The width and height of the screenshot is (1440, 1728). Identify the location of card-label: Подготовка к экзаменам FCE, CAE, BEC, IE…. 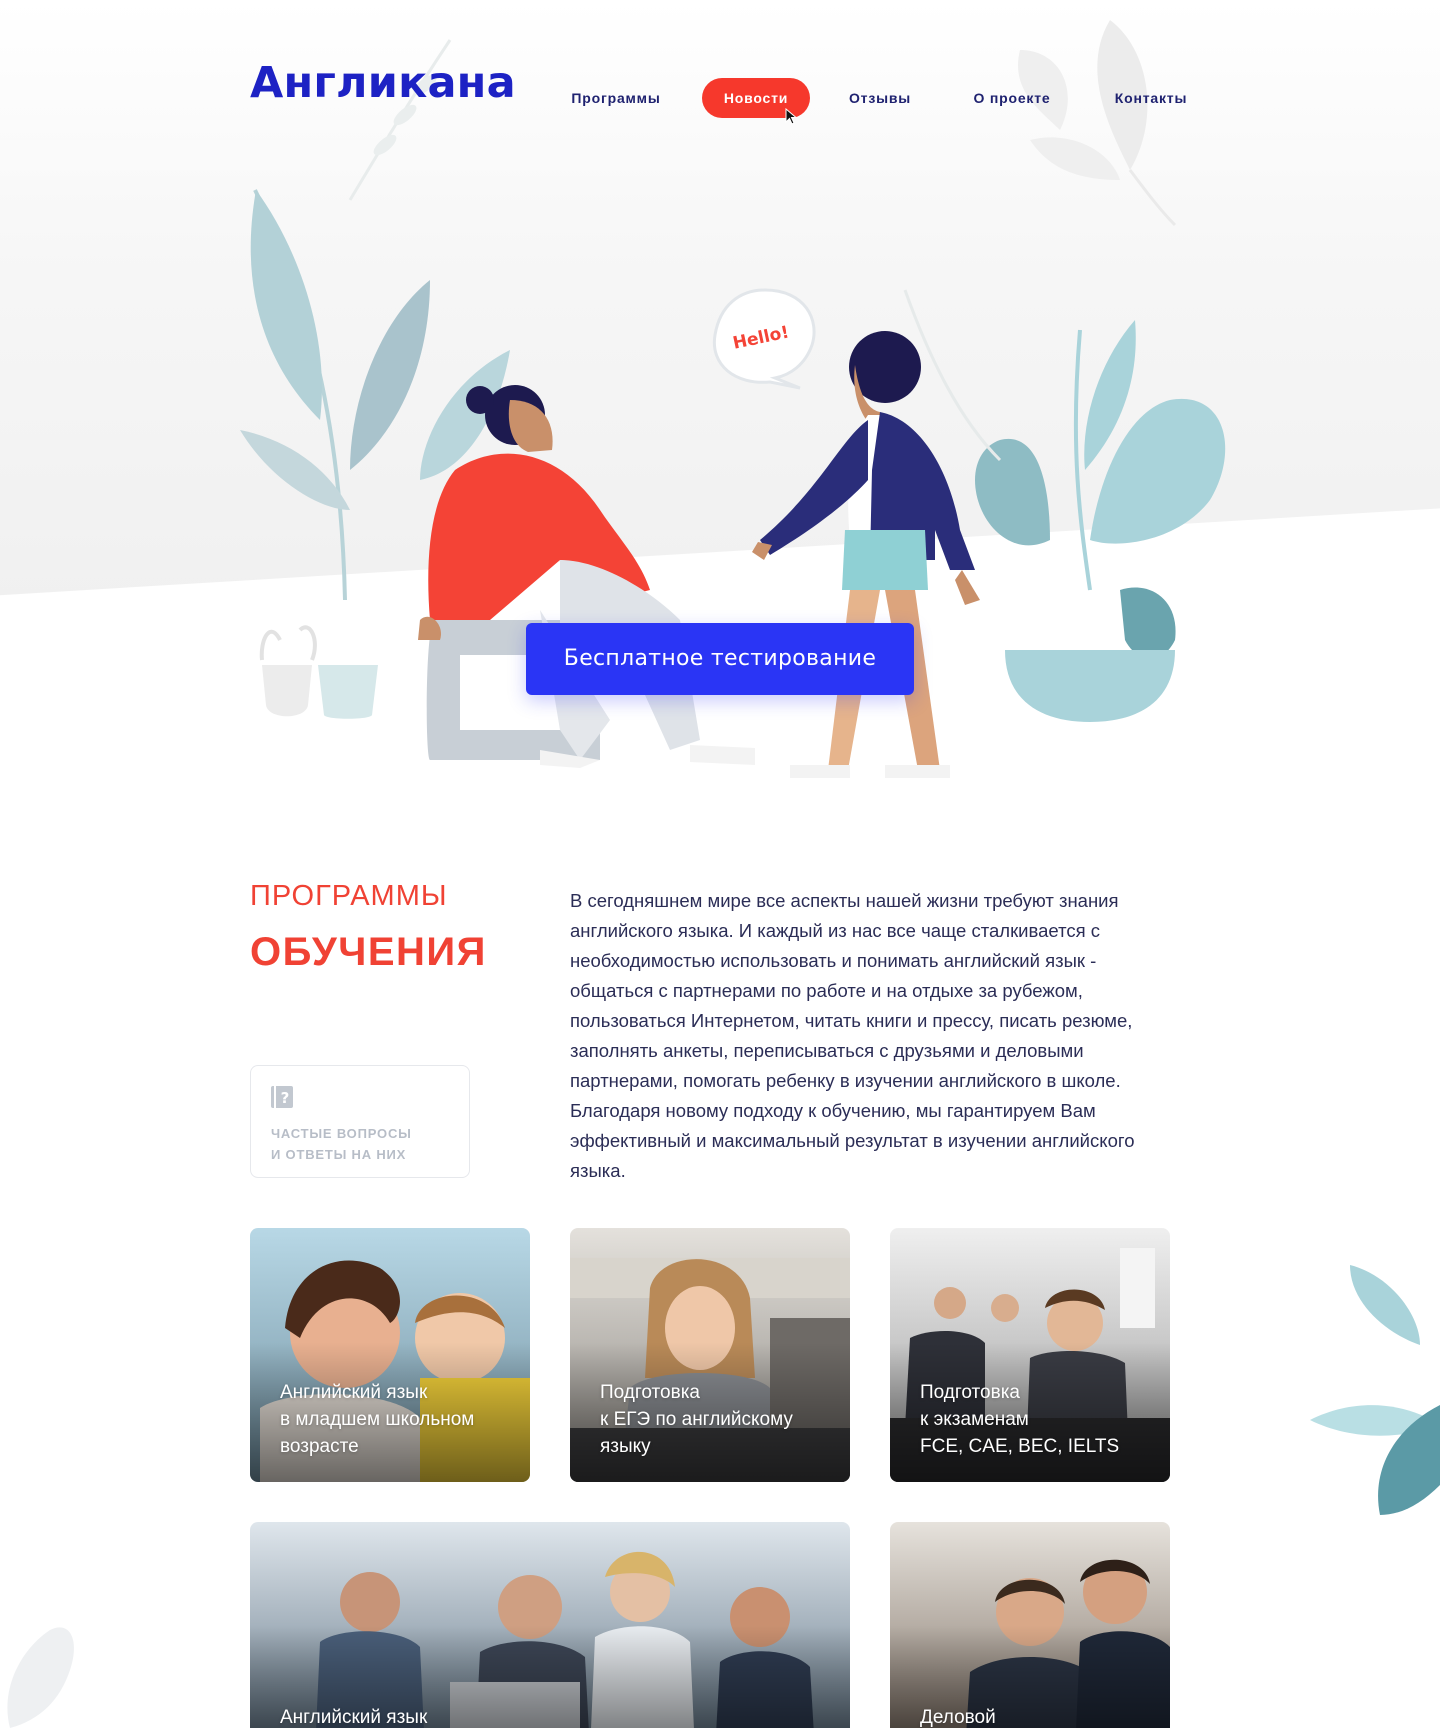
(1020, 1419).